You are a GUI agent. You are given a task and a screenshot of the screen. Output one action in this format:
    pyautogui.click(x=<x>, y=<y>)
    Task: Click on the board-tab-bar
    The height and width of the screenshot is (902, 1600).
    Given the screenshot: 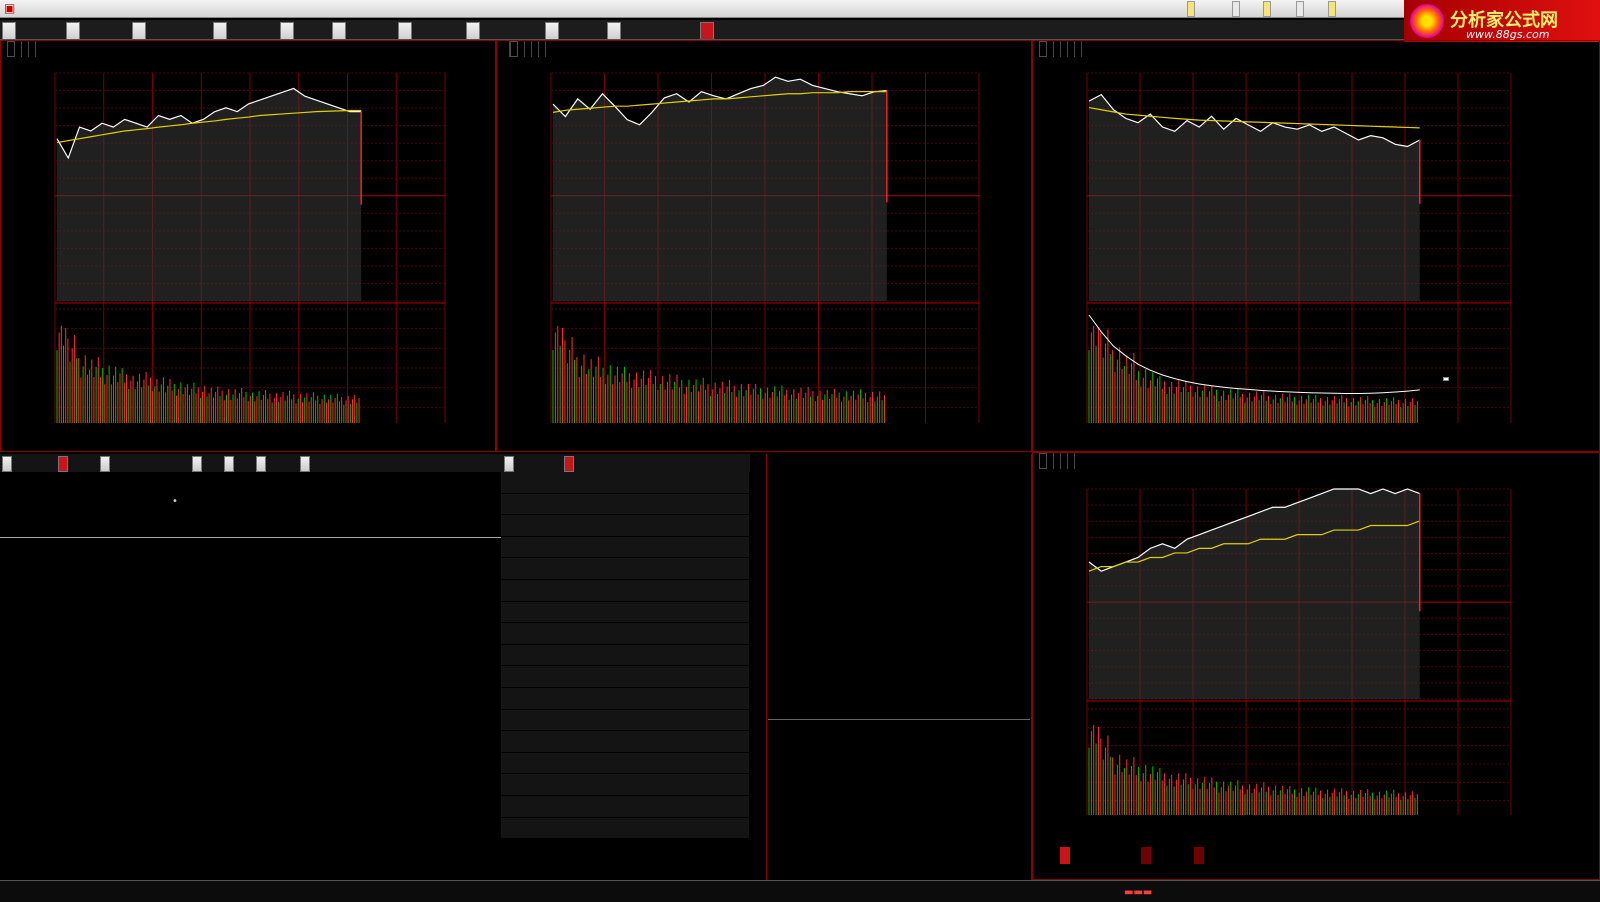 What is the action you would take?
    pyautogui.click(x=253, y=463)
    